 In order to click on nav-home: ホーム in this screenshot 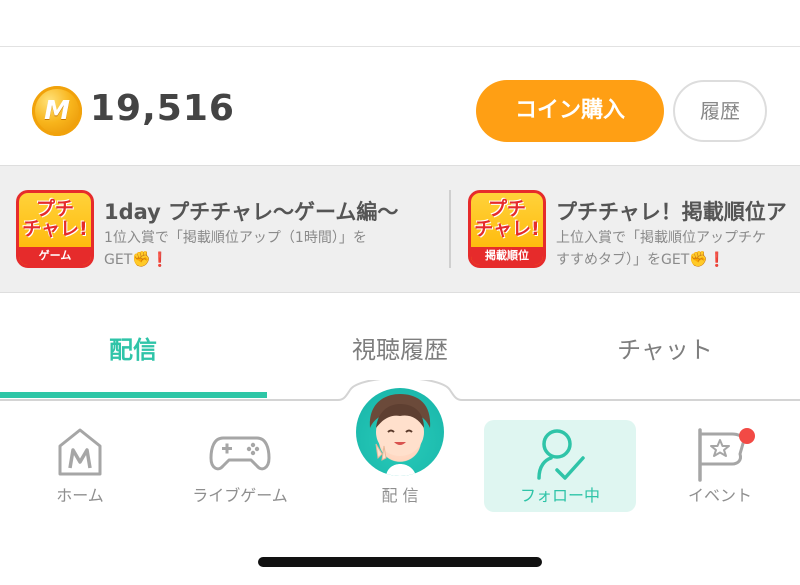, I will do `click(80, 466)`.